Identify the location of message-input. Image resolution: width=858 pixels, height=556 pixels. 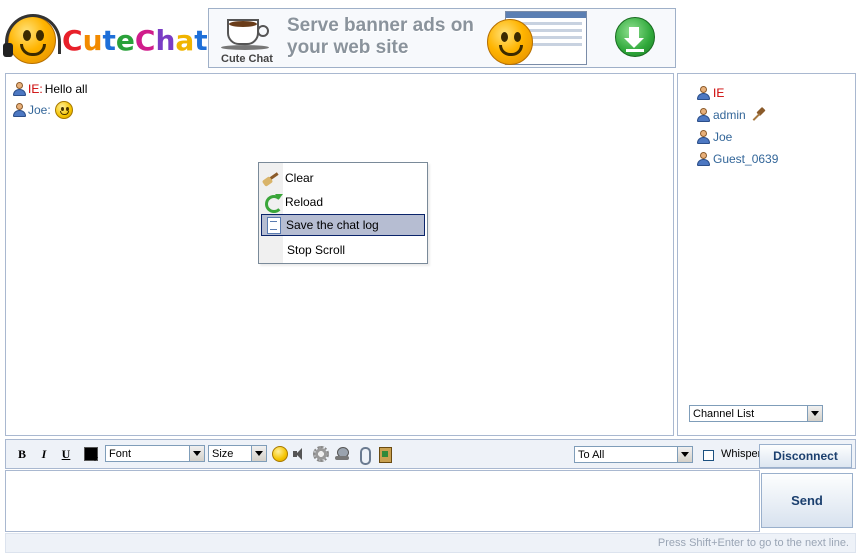
(382, 501).